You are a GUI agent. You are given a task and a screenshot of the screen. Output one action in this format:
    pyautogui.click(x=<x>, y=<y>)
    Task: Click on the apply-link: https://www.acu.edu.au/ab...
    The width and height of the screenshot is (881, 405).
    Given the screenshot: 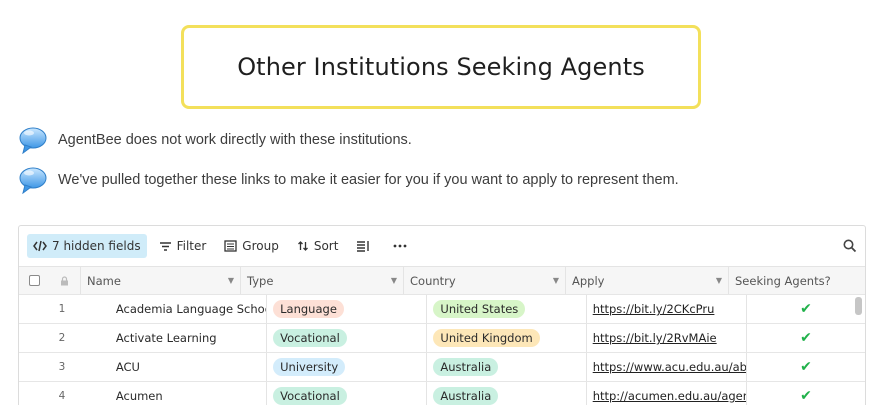 What is the action you would take?
    pyautogui.click(x=669, y=367)
    